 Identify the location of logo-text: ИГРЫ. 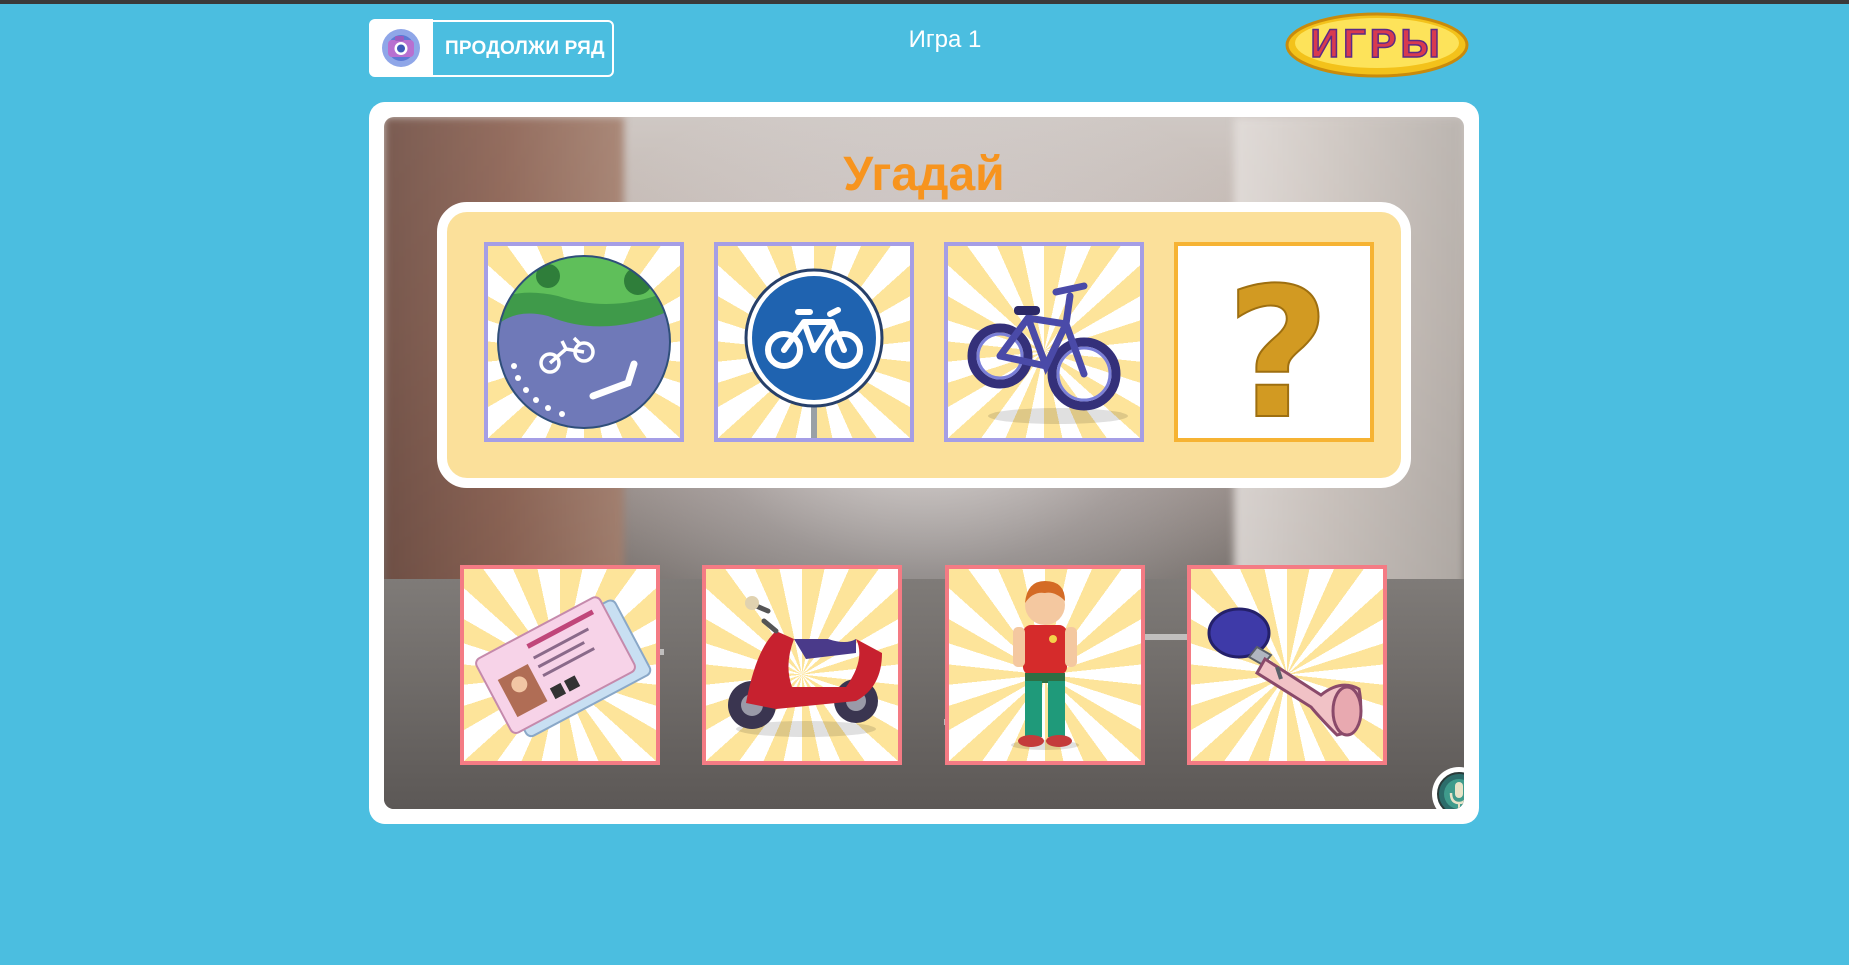
(1376, 44).